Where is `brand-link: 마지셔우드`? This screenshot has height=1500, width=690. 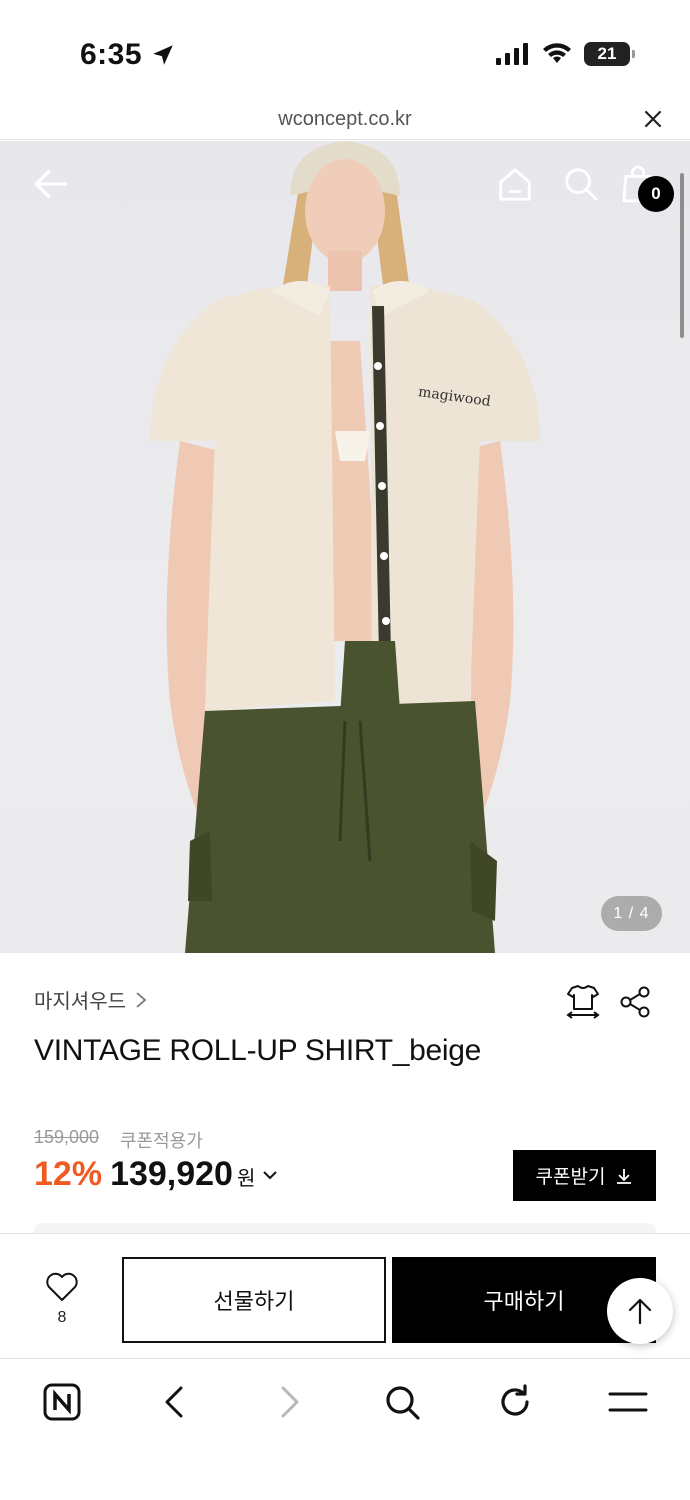
brand-link: 마지셔우드 is located at coordinates (91, 999).